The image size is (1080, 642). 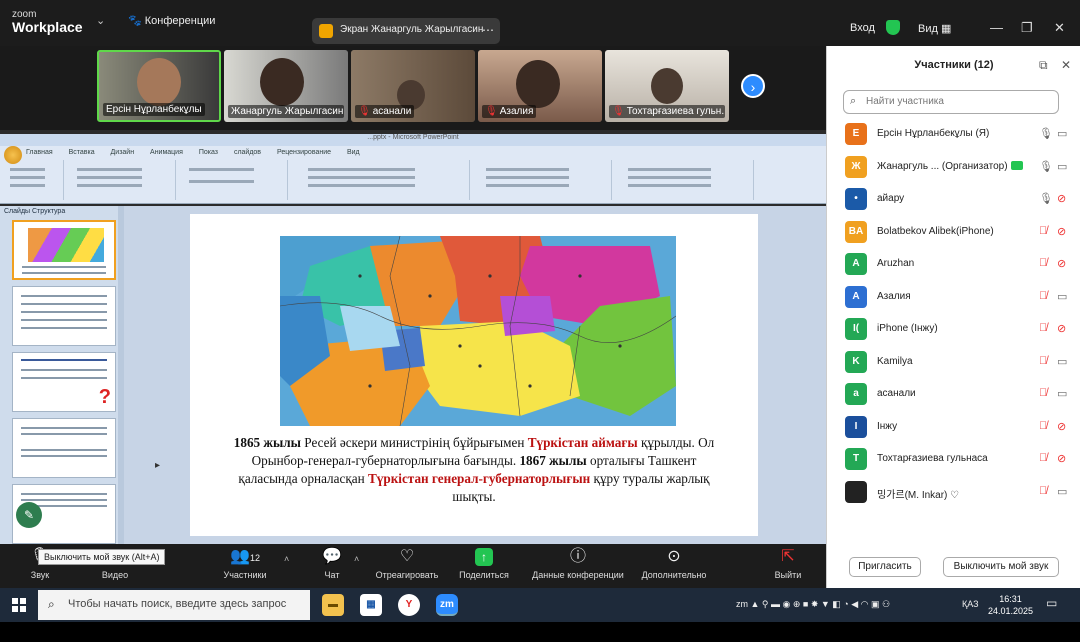 What do you see at coordinates (100, 20) in the screenshot?
I see `chevron-down-icon: ⌄` at bounding box center [100, 20].